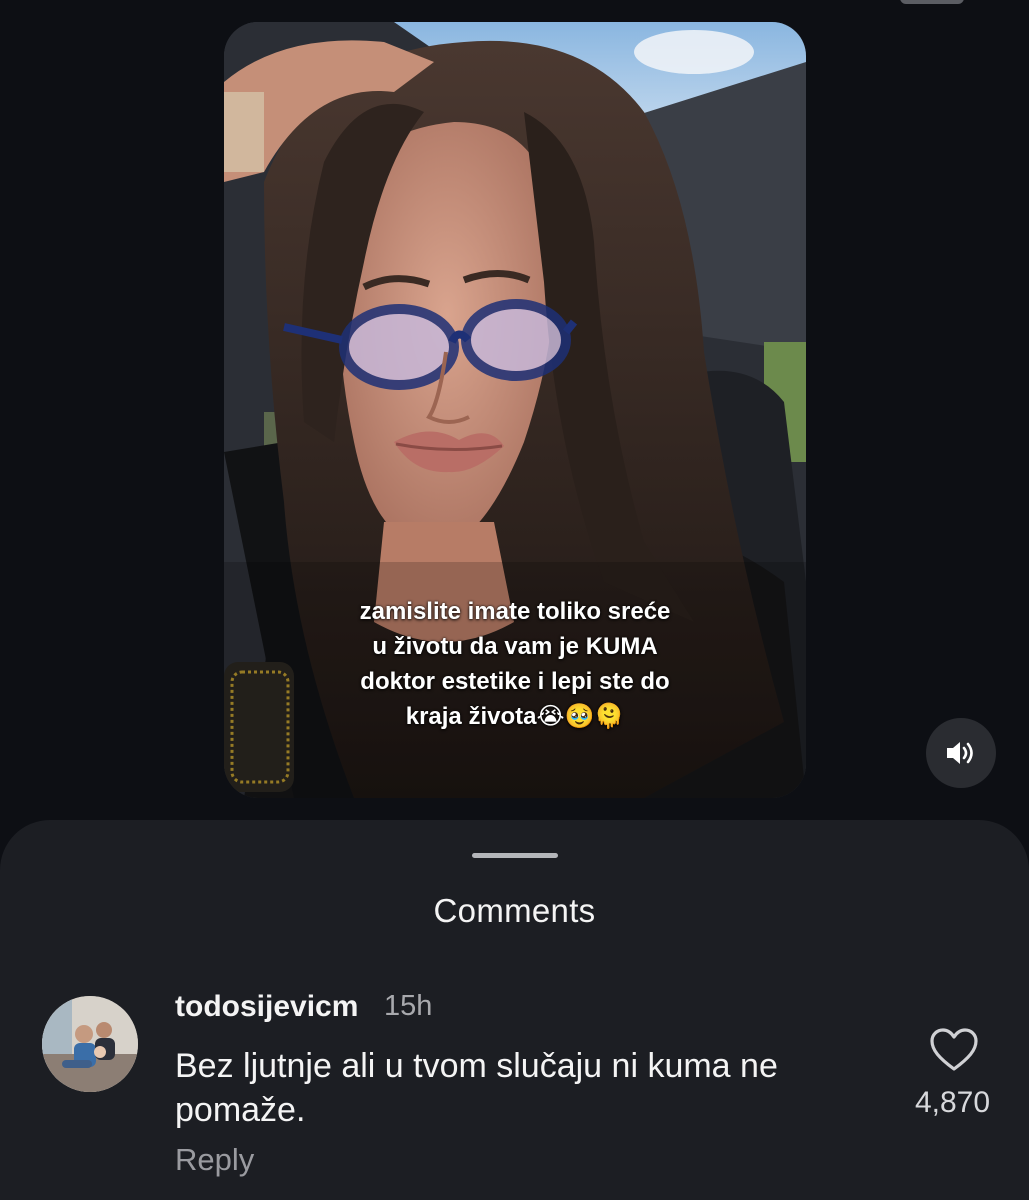  I want to click on status-pill, so click(932, 2).